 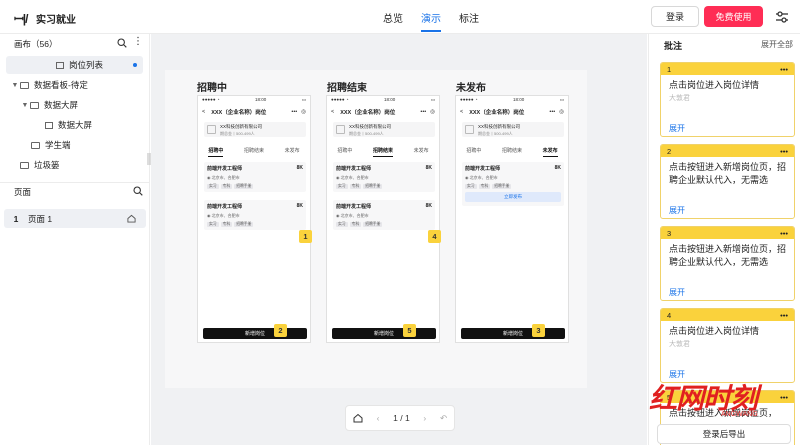 I want to click on sliders-icon, so click(x=782, y=17).